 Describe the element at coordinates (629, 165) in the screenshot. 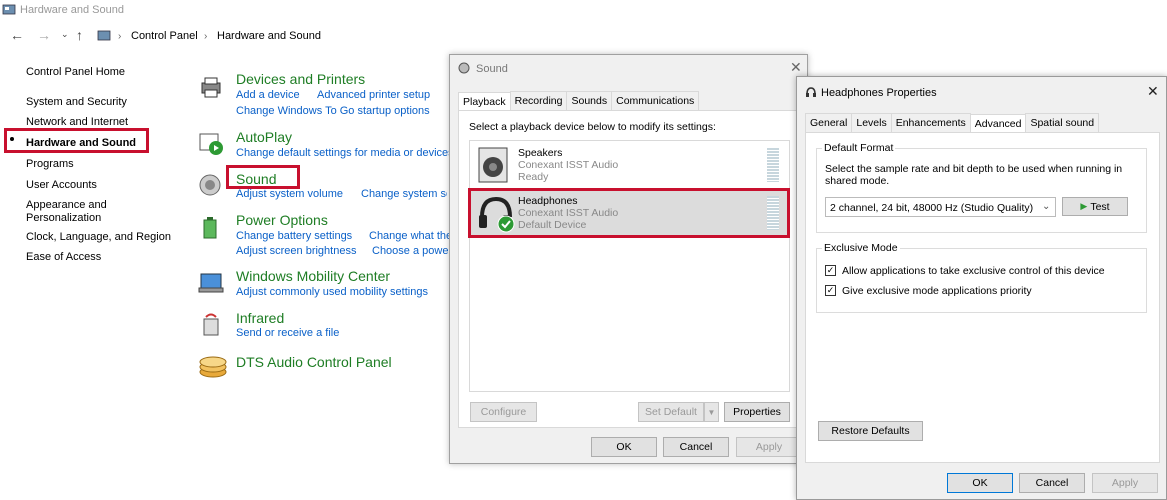

I see `device-row-speakers: Speakers Conexant ISST Audio Ready` at that location.